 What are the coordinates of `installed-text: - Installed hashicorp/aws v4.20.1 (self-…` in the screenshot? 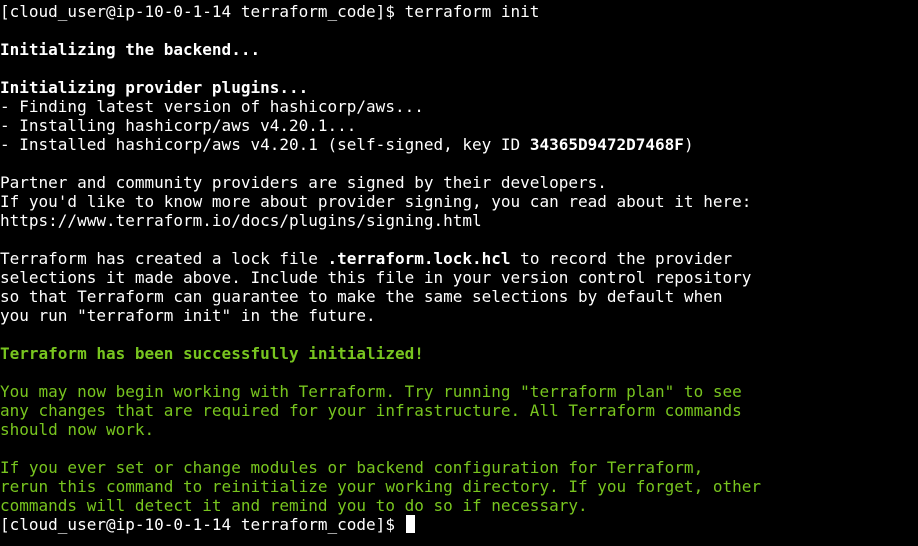 It's located at (265, 144).